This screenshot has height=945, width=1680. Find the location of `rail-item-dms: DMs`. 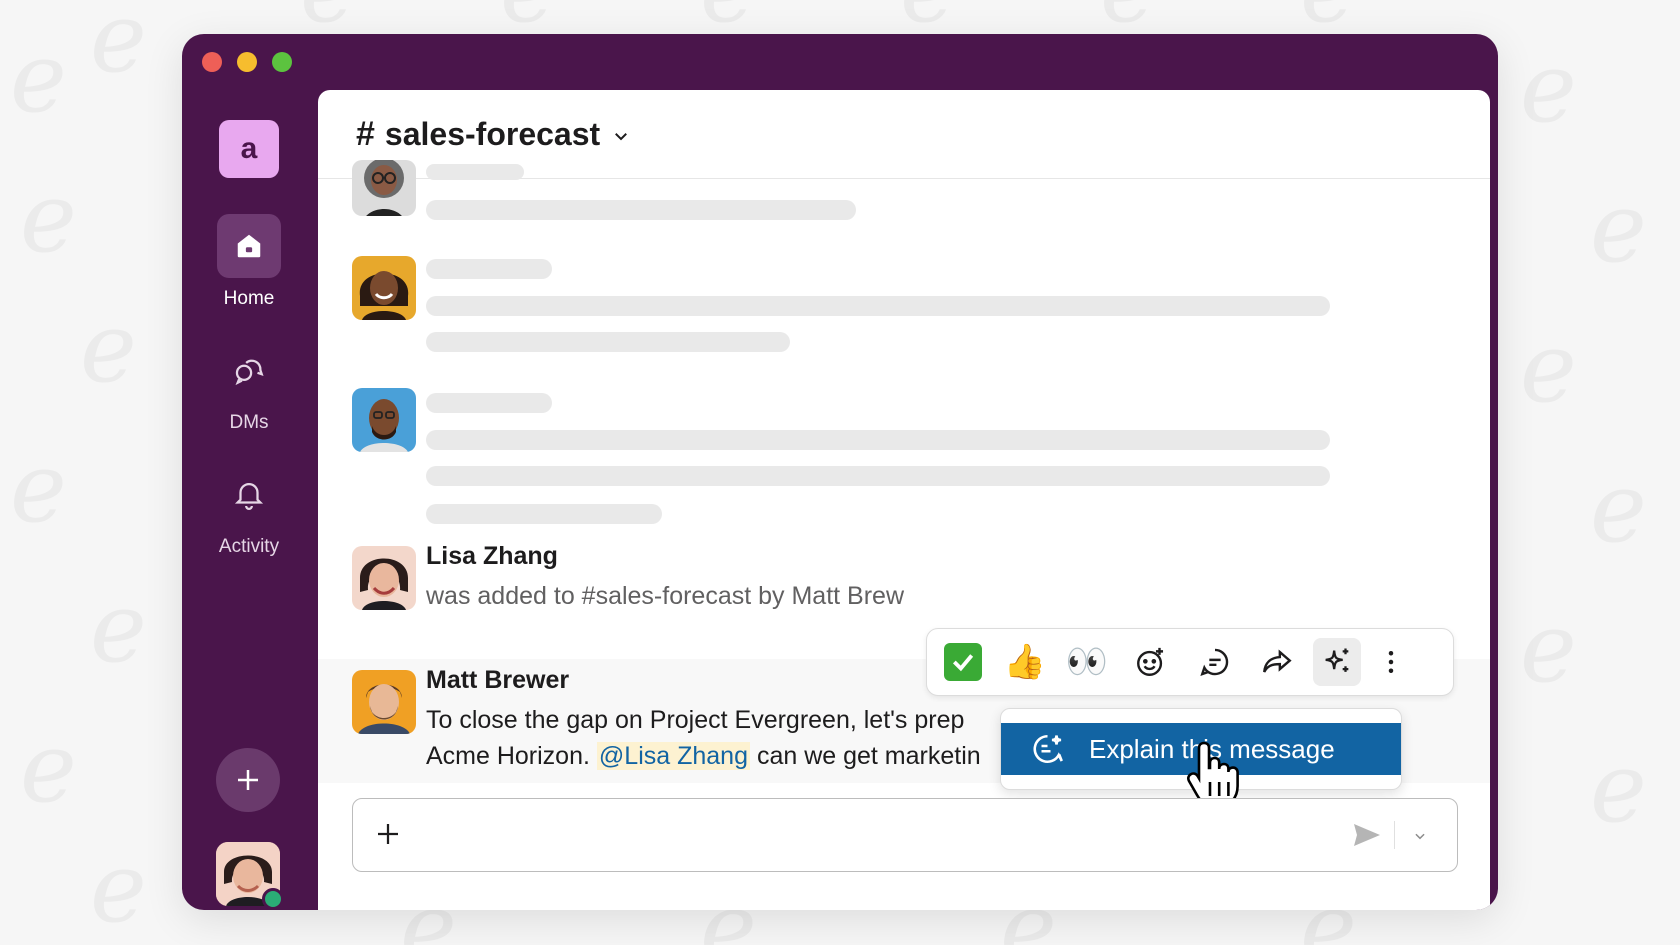

rail-item-dms: DMs is located at coordinates (249, 386).